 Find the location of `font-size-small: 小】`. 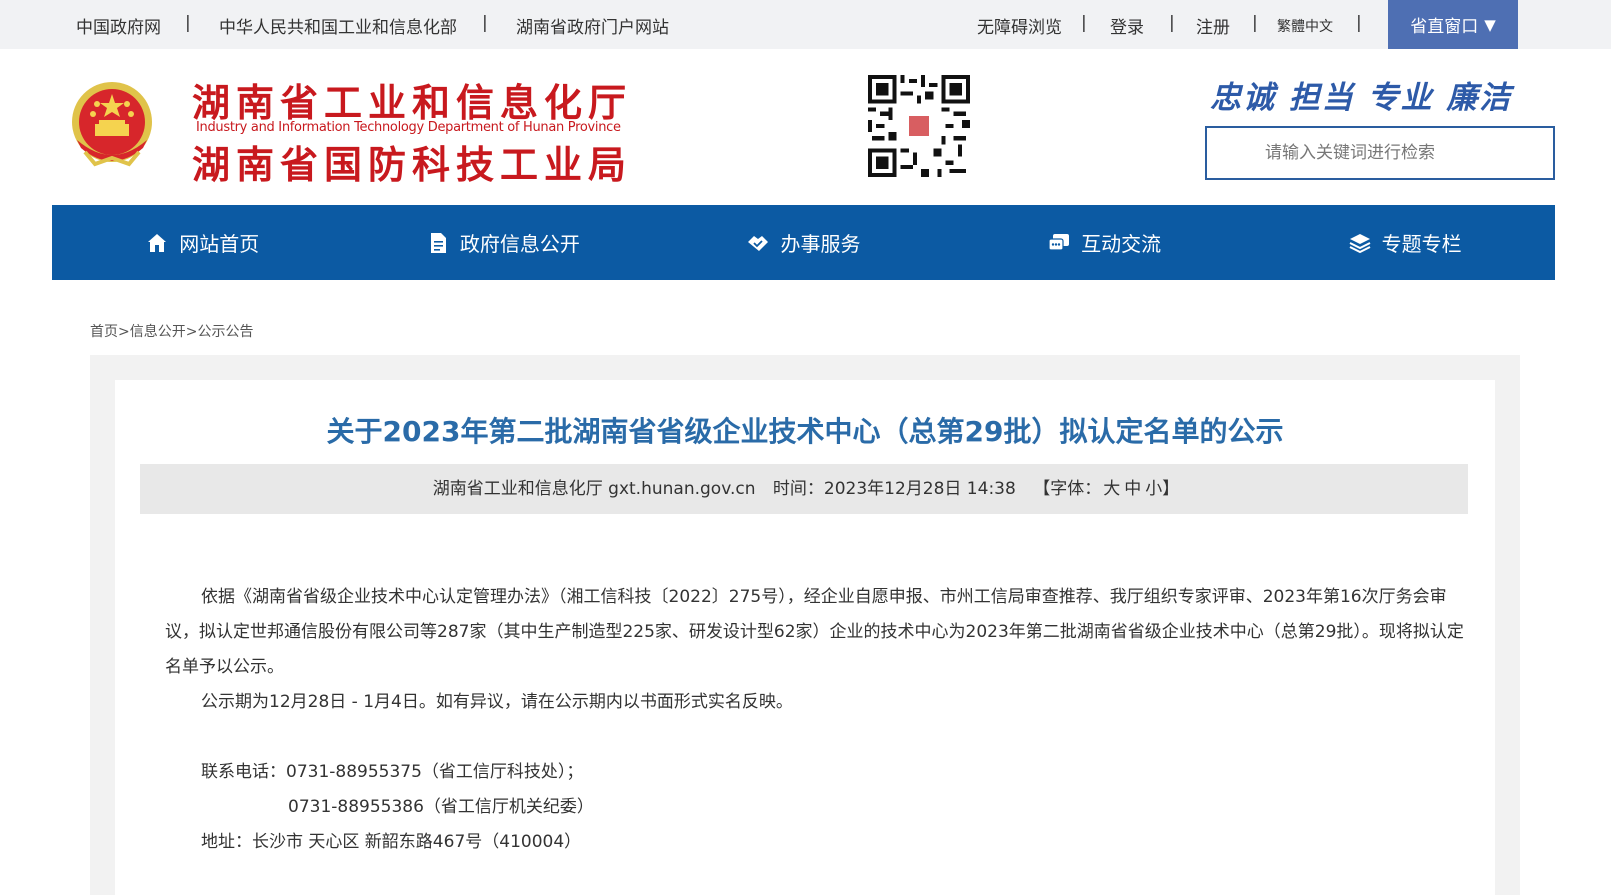

font-size-small: 小】 is located at coordinates (1162, 489).